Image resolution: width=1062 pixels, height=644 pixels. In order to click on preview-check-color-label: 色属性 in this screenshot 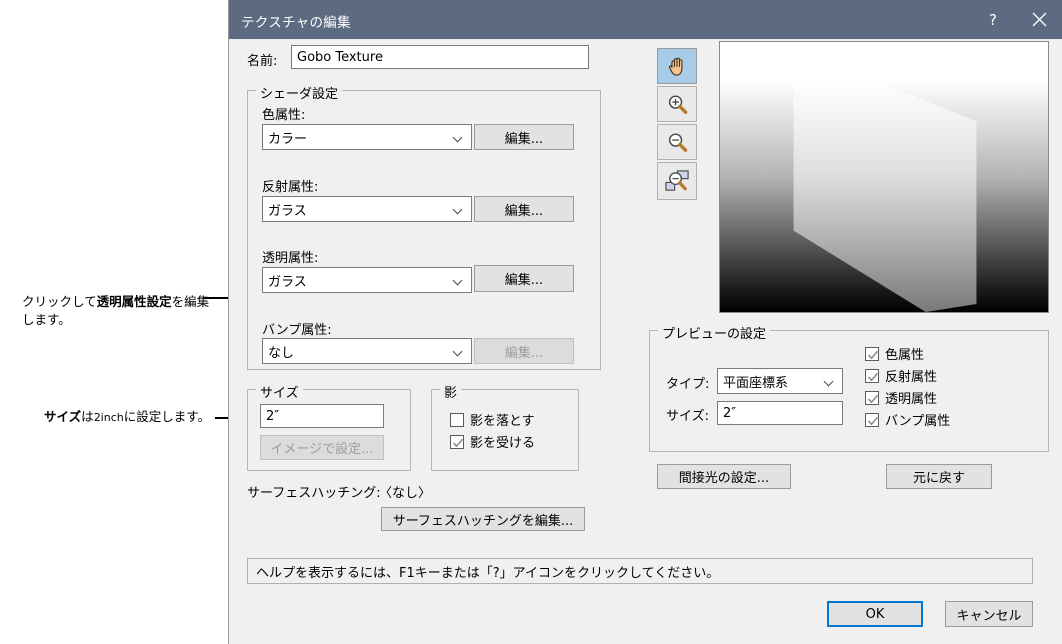, I will do `click(905, 355)`.